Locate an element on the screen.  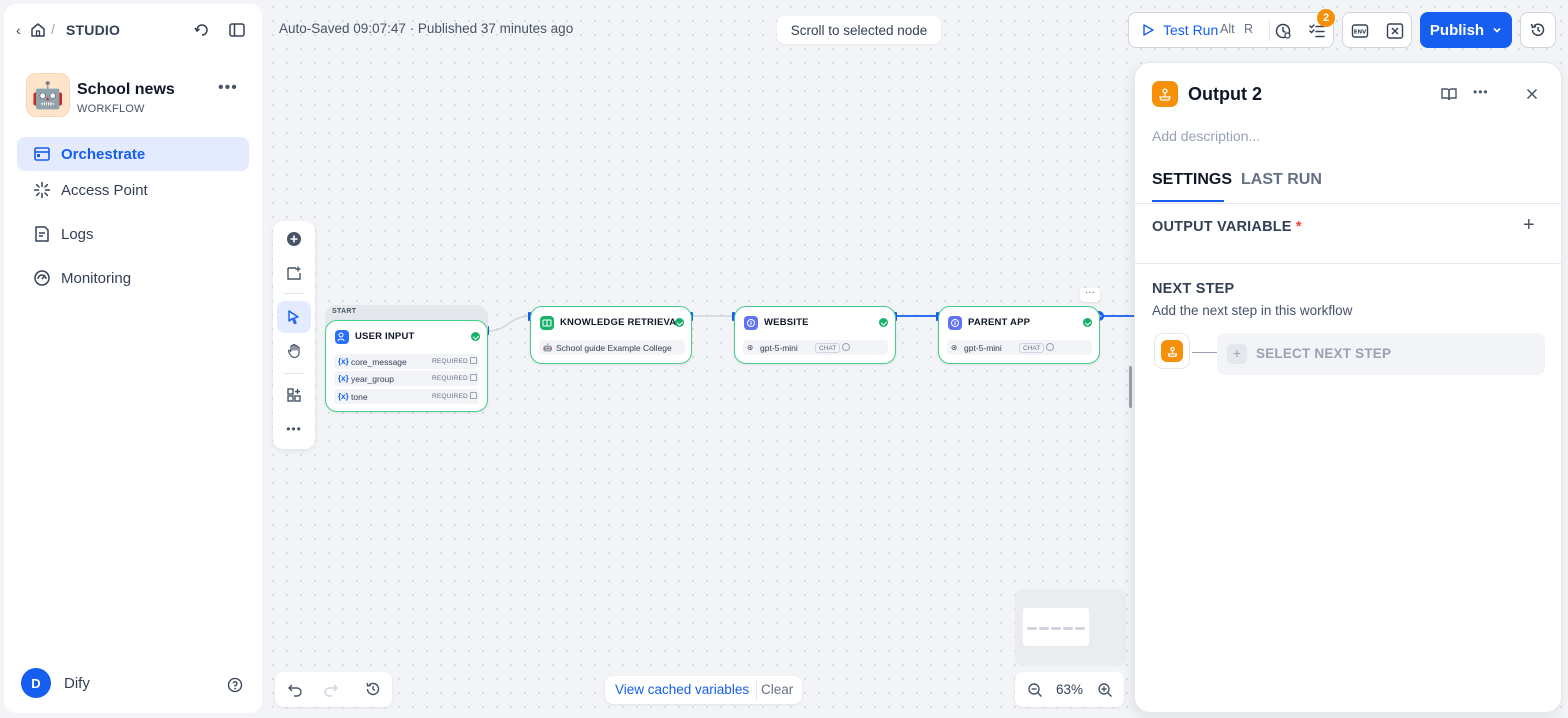
hand-icon is located at coordinates (293, 351).